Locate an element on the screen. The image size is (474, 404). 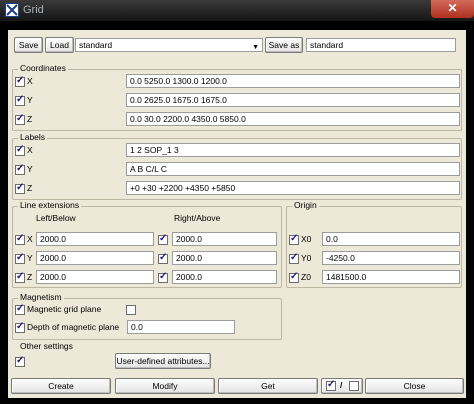
window-close-button: ✕ is located at coordinates (452, 9).